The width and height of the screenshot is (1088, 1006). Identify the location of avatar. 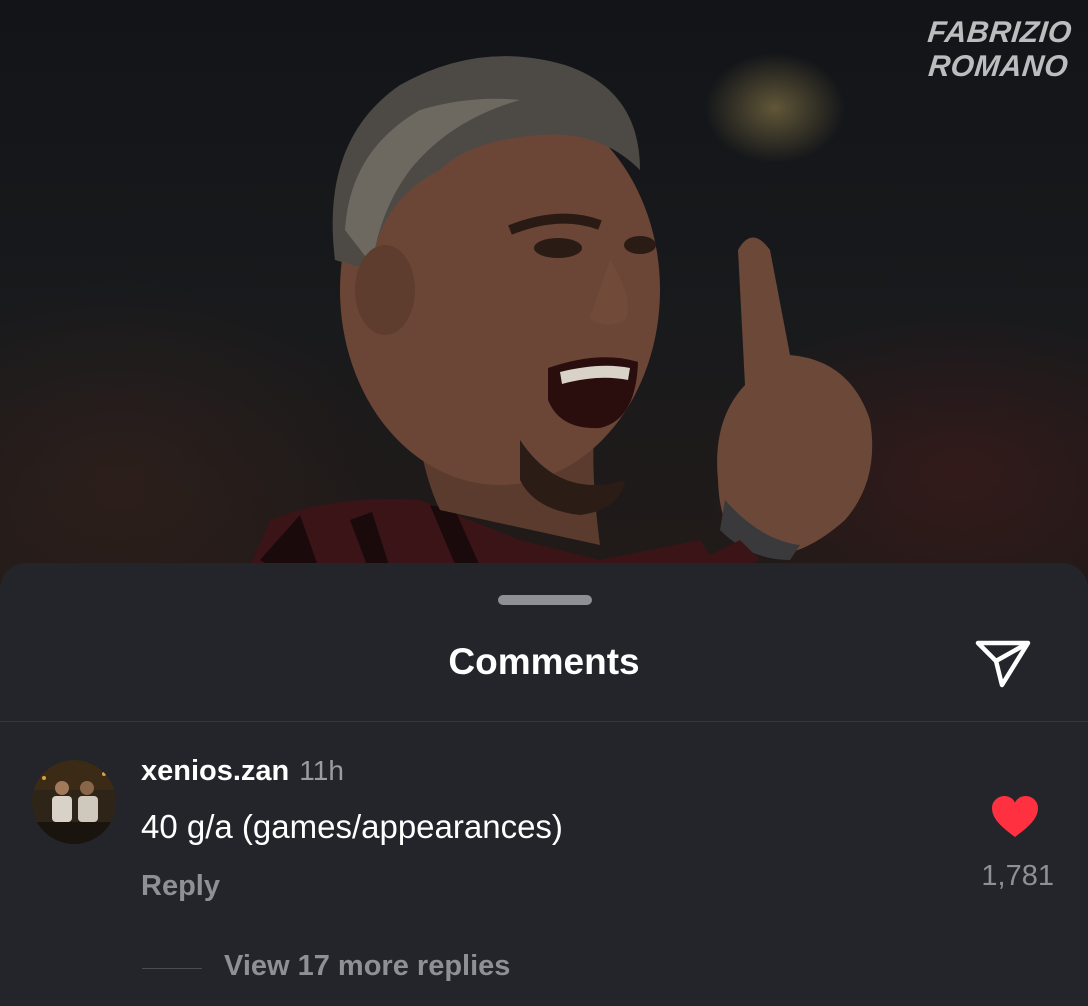
(74, 802).